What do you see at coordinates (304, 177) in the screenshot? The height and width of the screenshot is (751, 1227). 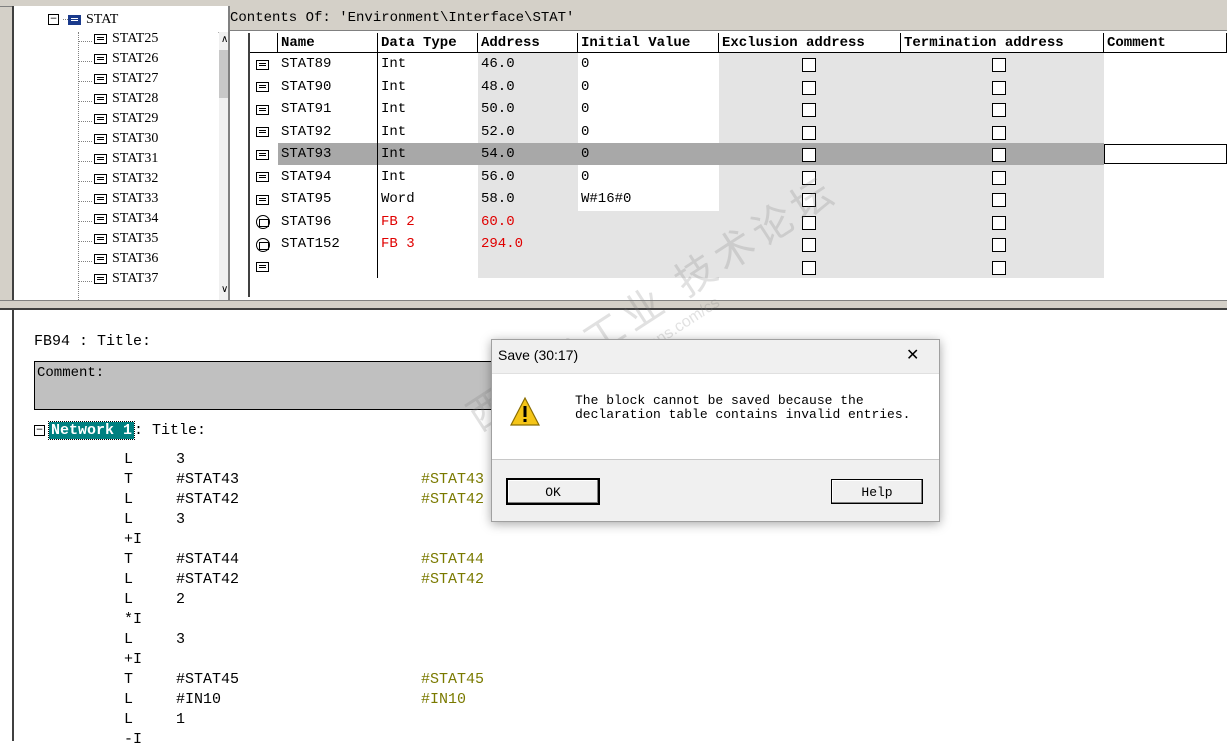 I see `name-cell: STAT94` at bounding box center [304, 177].